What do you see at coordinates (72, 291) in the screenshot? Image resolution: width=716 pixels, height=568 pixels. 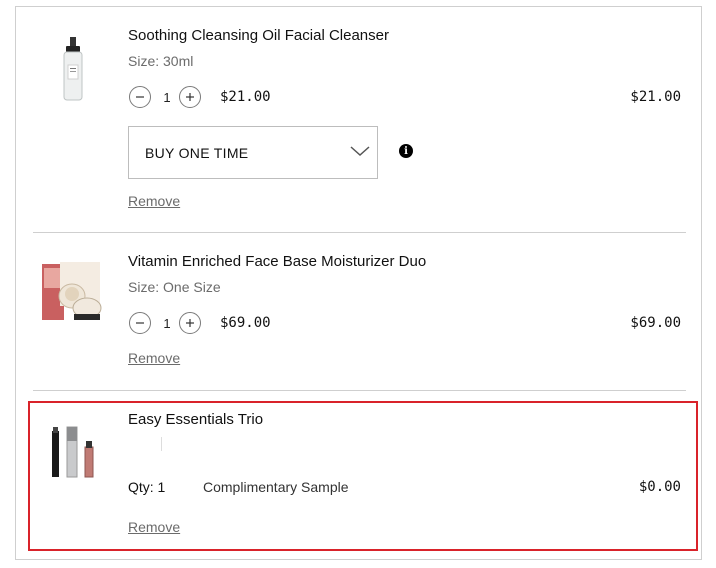 I see `product-image-moisturizer-duo` at bounding box center [72, 291].